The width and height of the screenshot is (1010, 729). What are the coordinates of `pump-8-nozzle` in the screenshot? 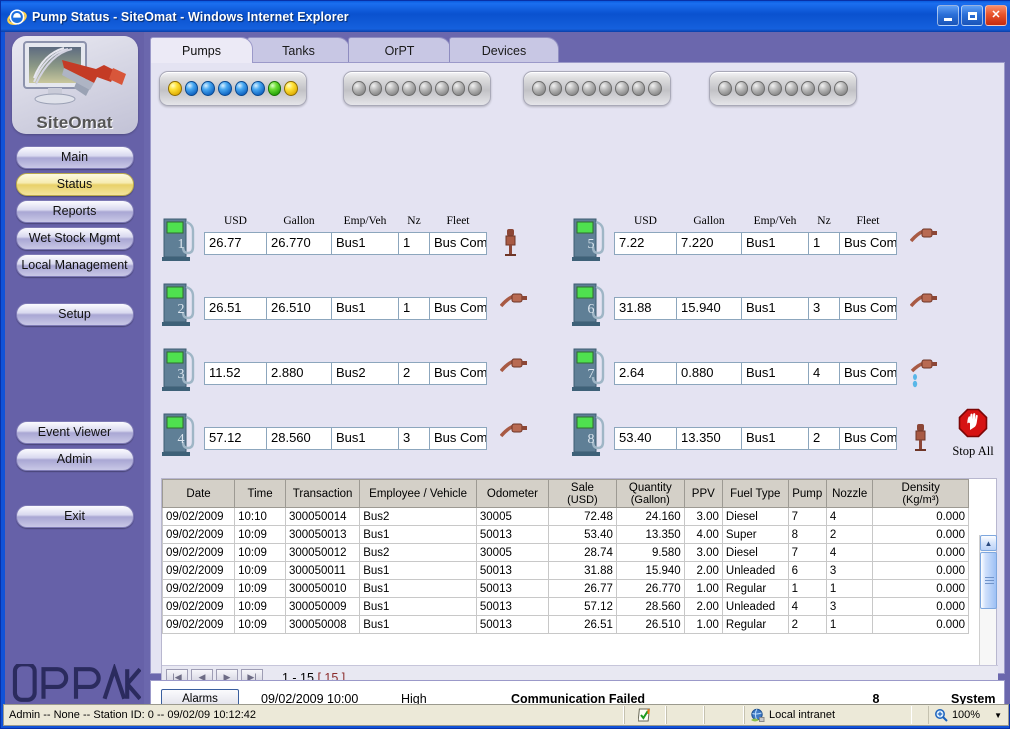 It's located at (921, 439).